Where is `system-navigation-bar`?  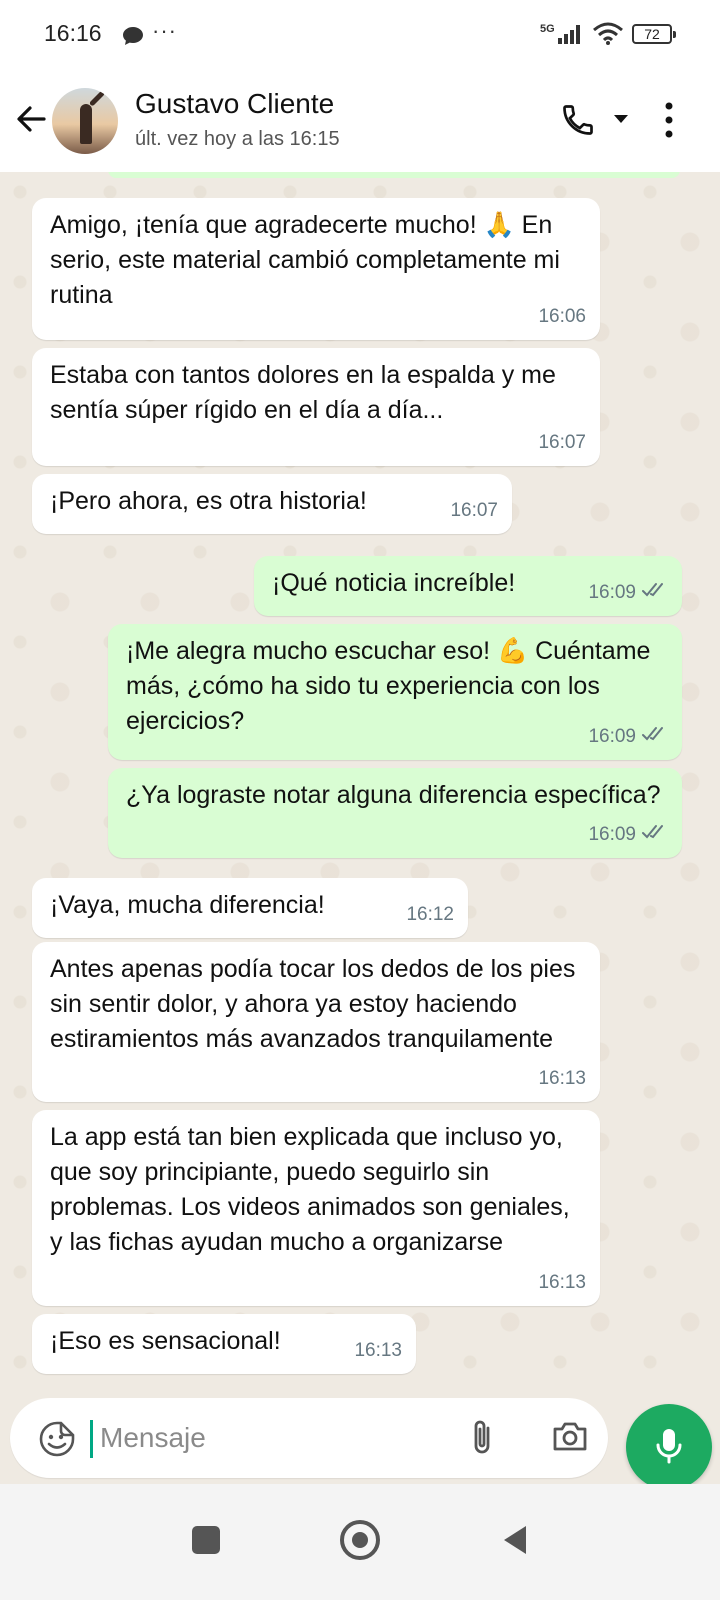 system-navigation-bar is located at coordinates (360, 1542).